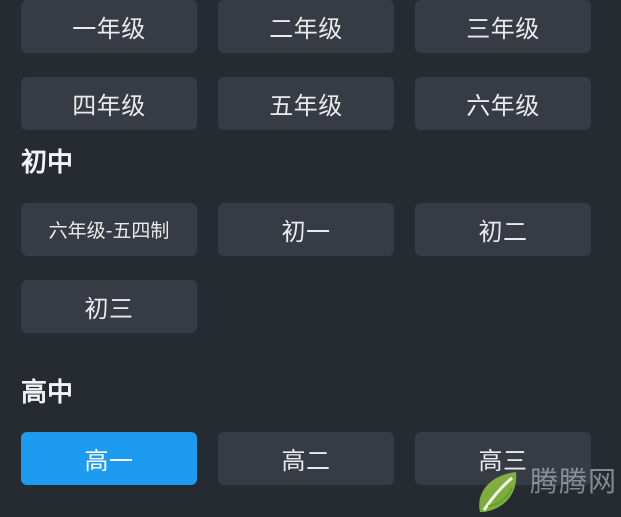  Describe the element at coordinates (47, 163) in the screenshot. I see `junior-section-title: 初中` at that location.